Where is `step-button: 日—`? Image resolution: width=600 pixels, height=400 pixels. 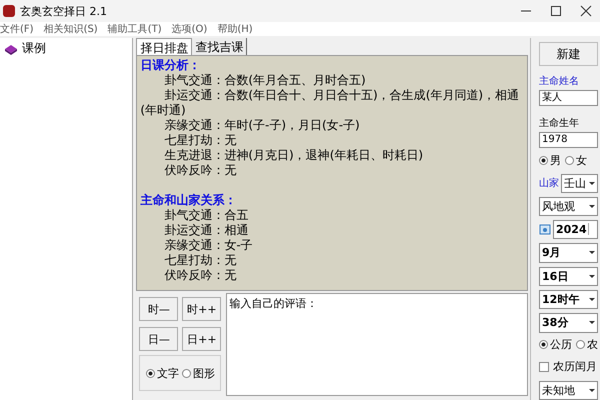
step-button: 日— is located at coordinates (158, 339).